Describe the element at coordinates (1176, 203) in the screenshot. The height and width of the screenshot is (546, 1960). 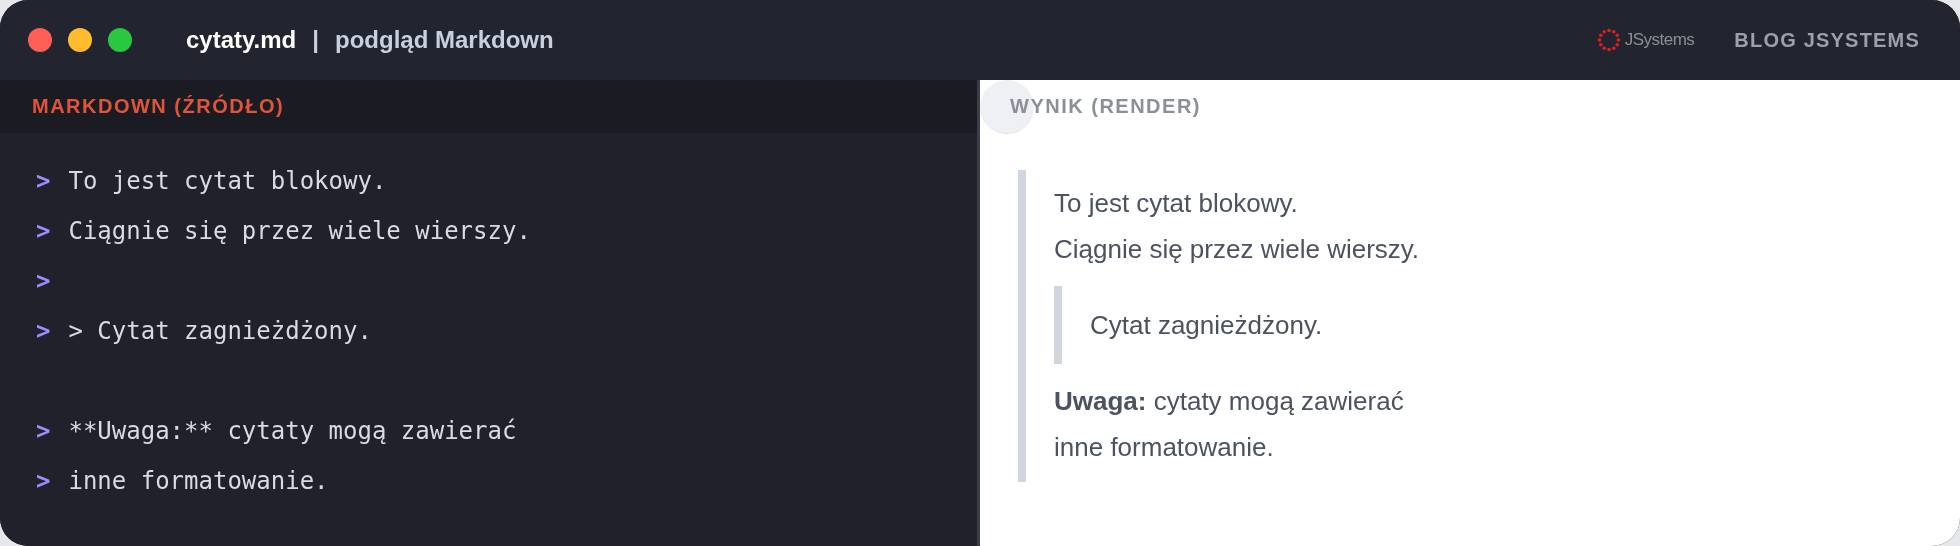
I see `quote-text: To jest cytat blokowy.` at that location.